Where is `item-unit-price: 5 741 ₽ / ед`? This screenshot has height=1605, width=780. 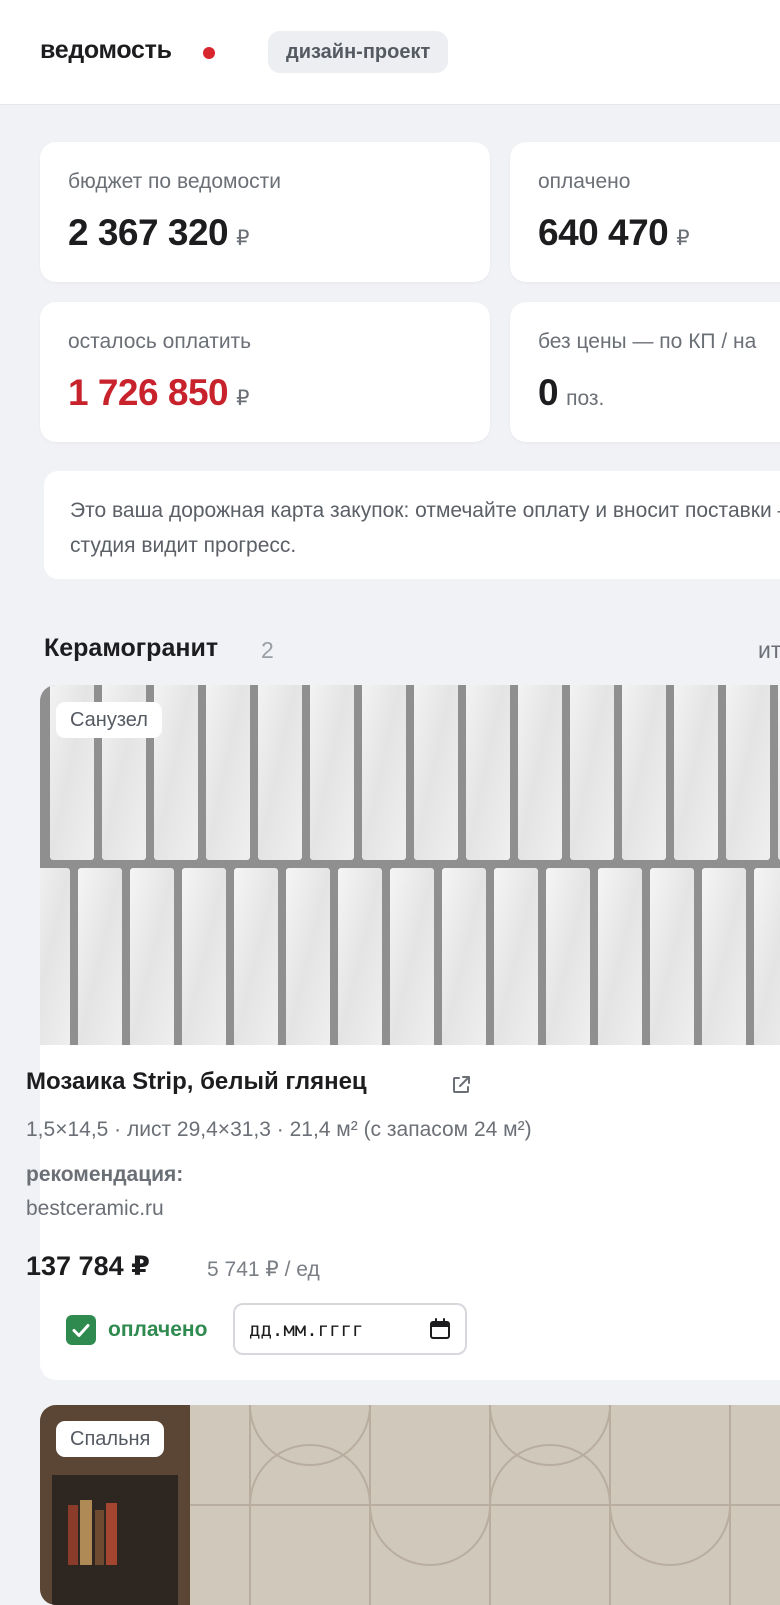
item-unit-price: 5 741 ₽ / ед is located at coordinates (263, 1269).